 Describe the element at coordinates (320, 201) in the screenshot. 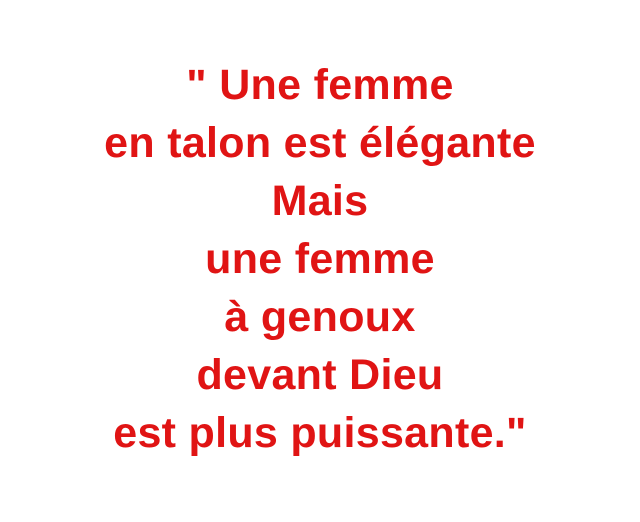

I see `quote-line-3: Mais` at that location.